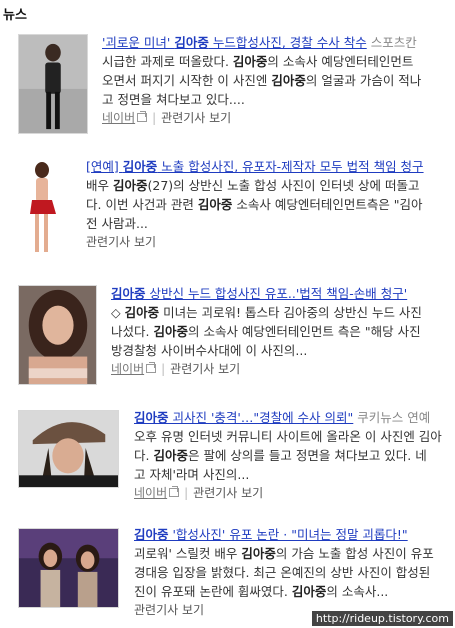 This screenshot has height=628, width=455. What do you see at coordinates (254, 204) in the screenshot?
I see `news-snippet: 다. 이번 사건과 관련 김아중 소속사 예당엔터테인먼트측은 "김아` at bounding box center [254, 204].